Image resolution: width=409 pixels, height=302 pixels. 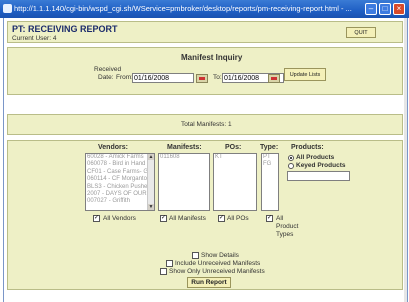 I want to click on total-manifests-text: Total Manifests: 1, so click(x=206, y=124).